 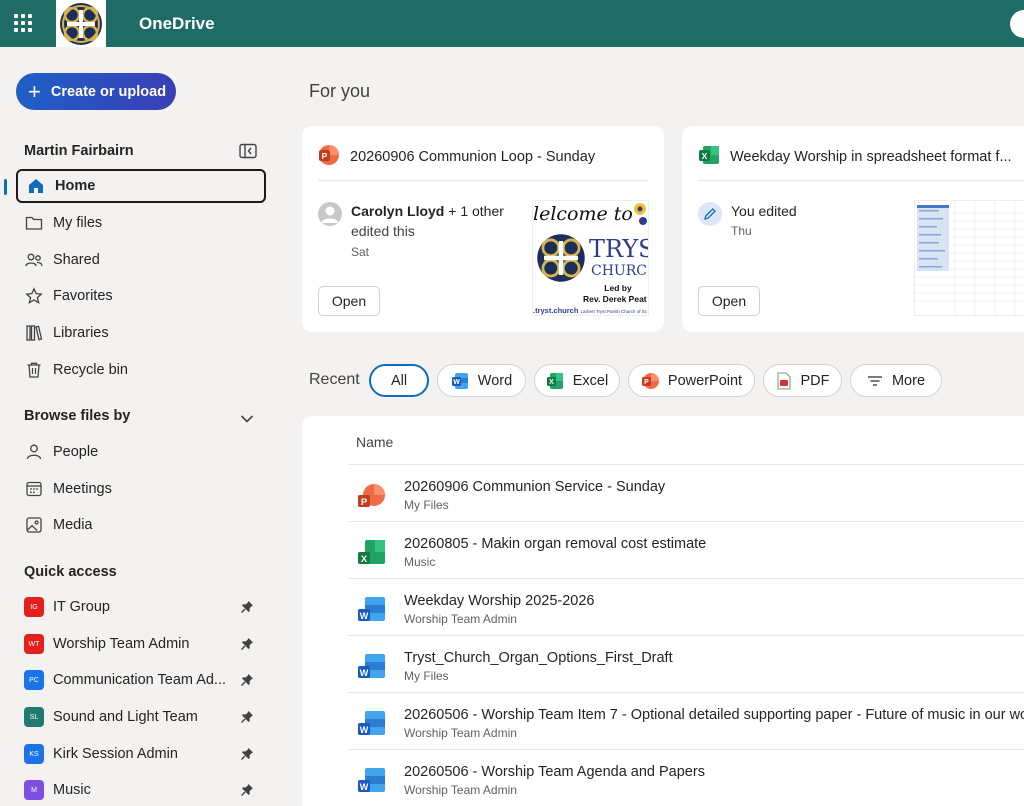 What do you see at coordinates (141, 452) in the screenshot?
I see `sidebar-item-people: People` at bounding box center [141, 452].